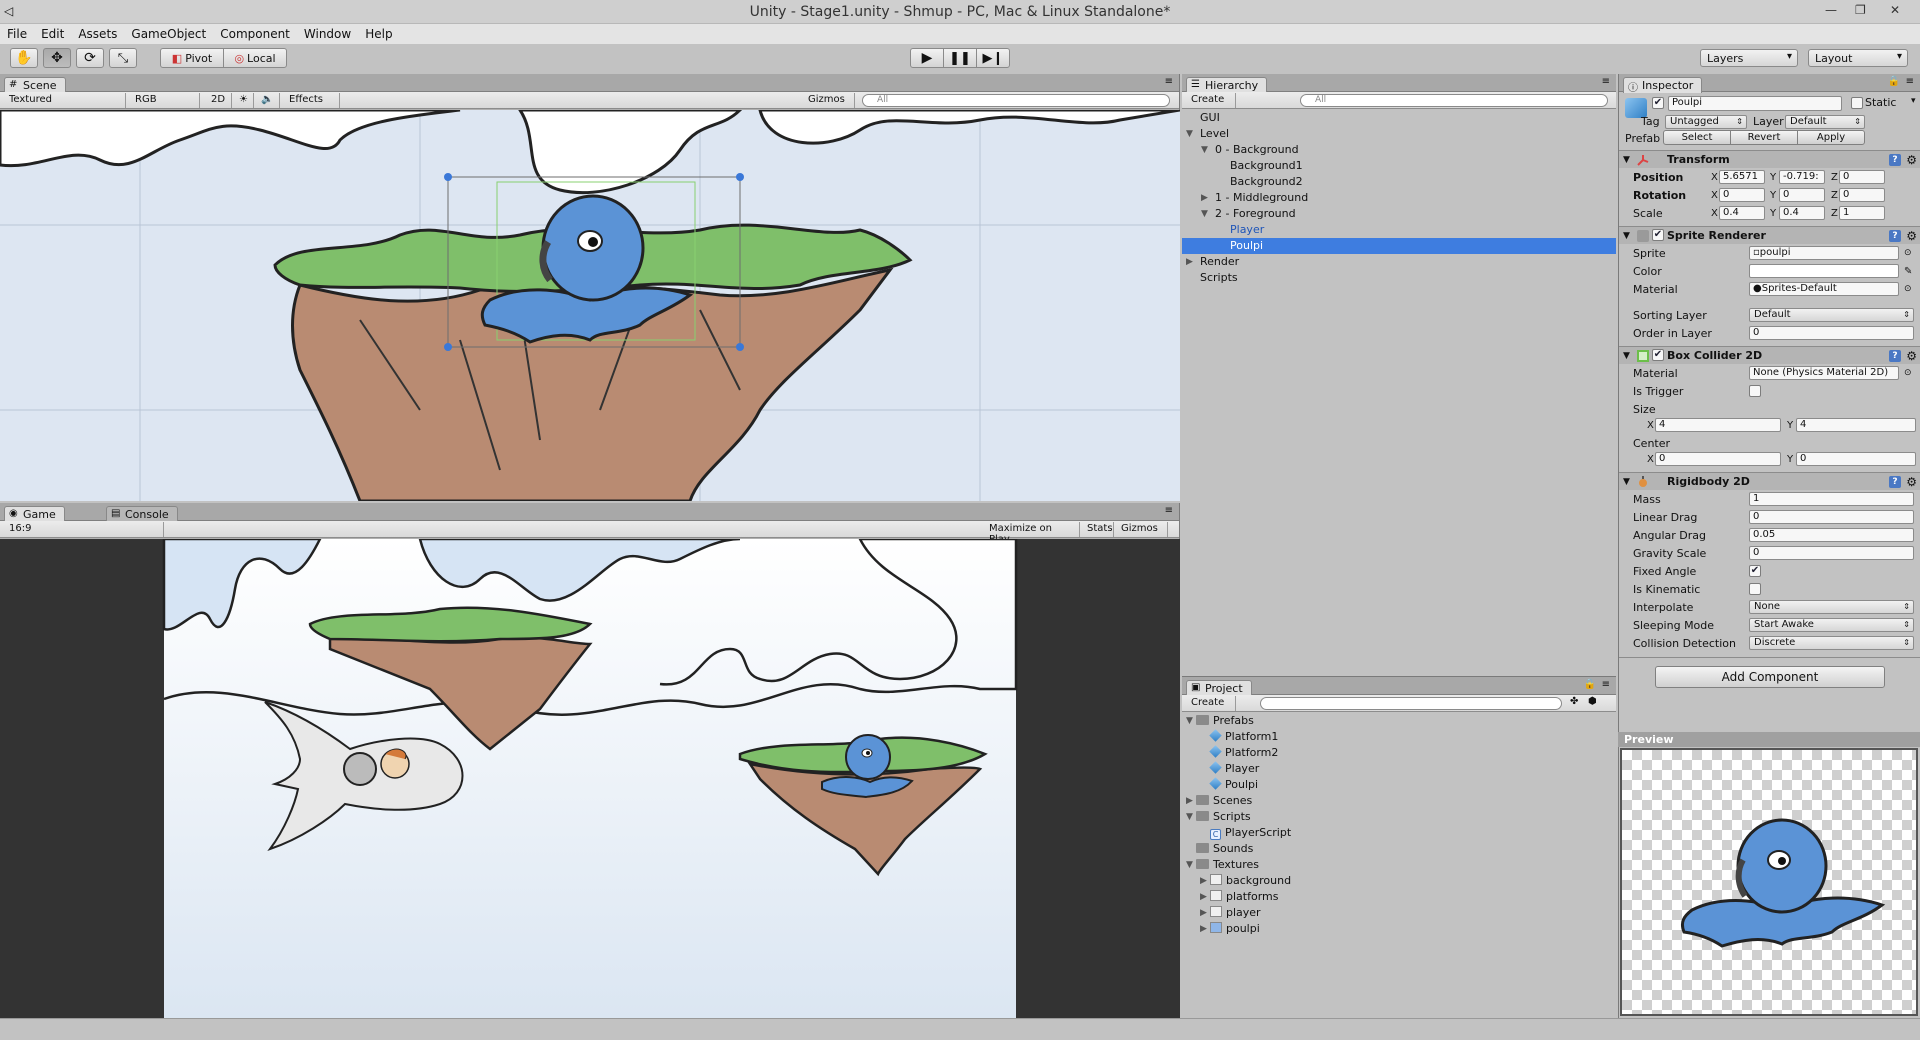 The image size is (1920, 1040). I want to click on hierarchy-item-middleground: ▶ 1 - Middleground, so click(1399, 198).